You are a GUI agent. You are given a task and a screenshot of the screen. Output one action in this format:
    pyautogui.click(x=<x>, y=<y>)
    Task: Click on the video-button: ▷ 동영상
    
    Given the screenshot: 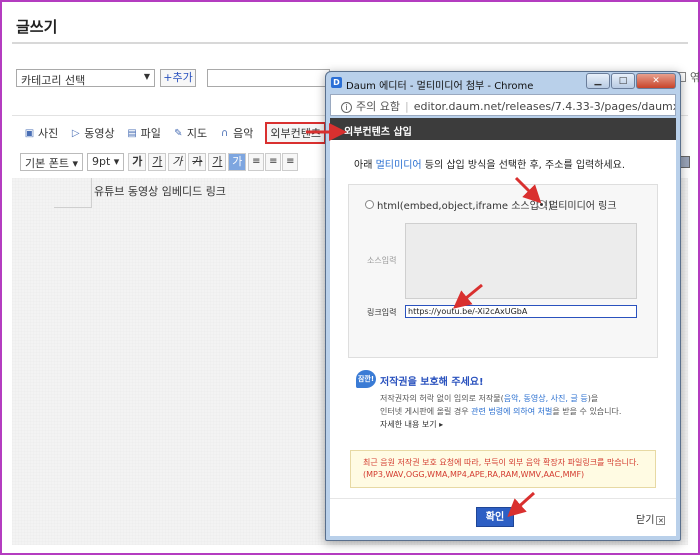 What is the action you would take?
    pyautogui.click(x=92, y=133)
    